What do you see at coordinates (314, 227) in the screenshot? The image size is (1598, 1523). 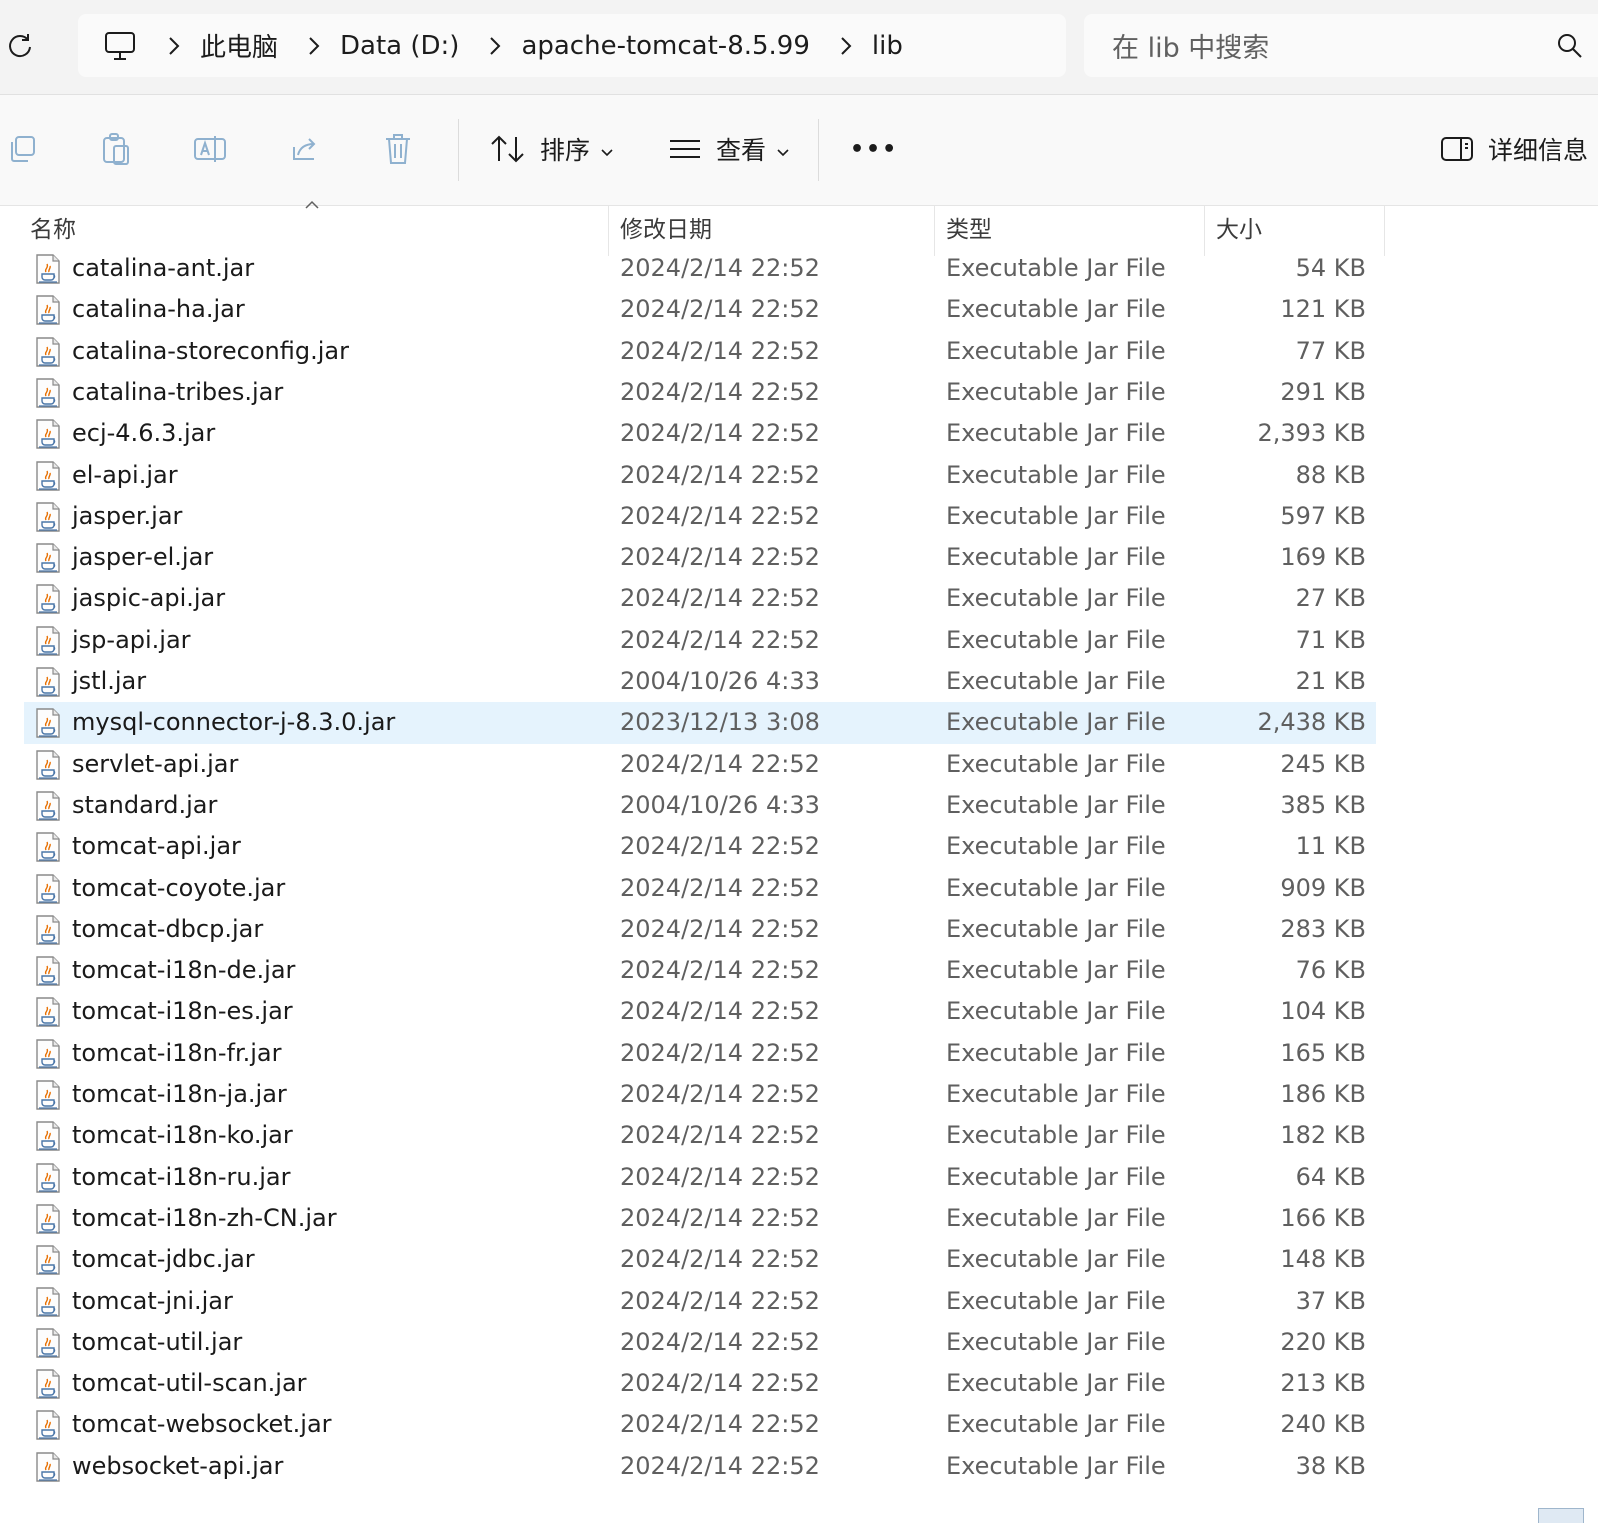 I see `column-header-name: 名称` at bounding box center [314, 227].